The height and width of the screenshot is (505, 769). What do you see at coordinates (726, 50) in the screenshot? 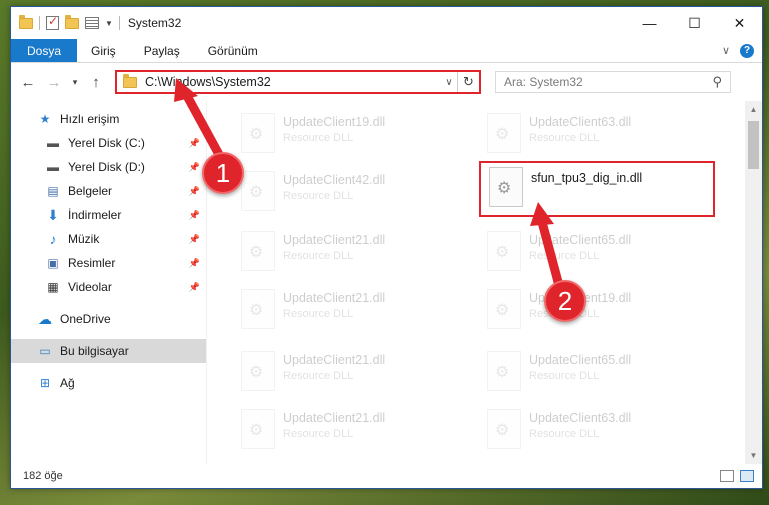
I see `expand-ribbon-icon: ∨` at bounding box center [726, 50].